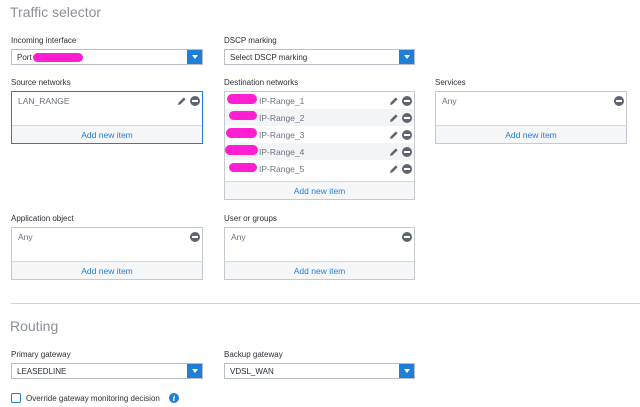  What do you see at coordinates (250, 218) in the screenshot?
I see `user-or-groups-label: User or groups` at bounding box center [250, 218].